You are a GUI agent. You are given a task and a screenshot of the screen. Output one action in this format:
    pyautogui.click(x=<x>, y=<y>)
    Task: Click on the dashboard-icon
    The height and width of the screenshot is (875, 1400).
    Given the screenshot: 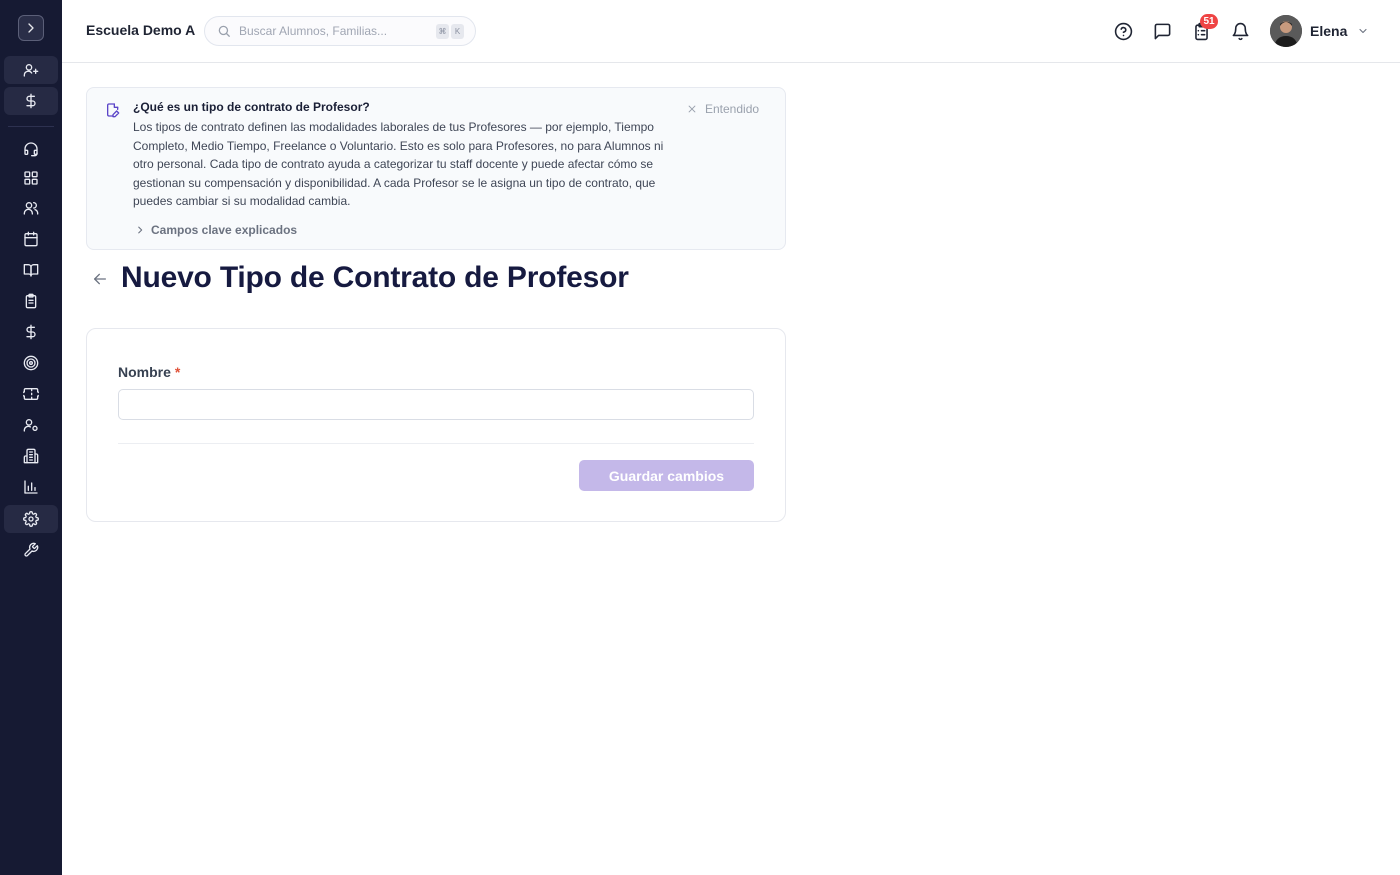 What is the action you would take?
    pyautogui.click(x=31, y=178)
    